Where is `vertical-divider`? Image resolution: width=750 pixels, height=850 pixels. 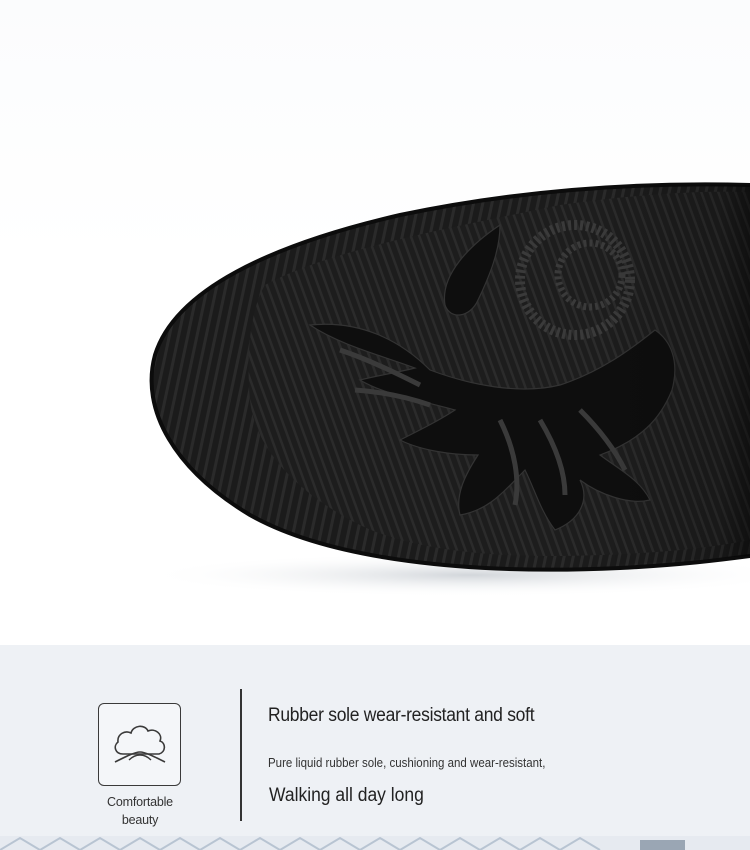
vertical-divider is located at coordinates (241, 755).